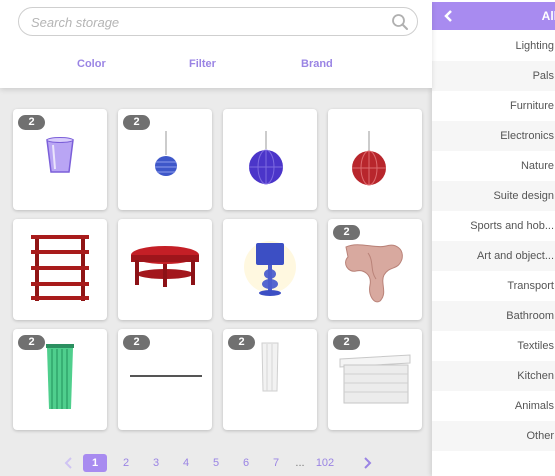 This screenshot has height=476, width=555. What do you see at coordinates (493, 406) in the screenshot?
I see `category-item: Animals` at bounding box center [493, 406].